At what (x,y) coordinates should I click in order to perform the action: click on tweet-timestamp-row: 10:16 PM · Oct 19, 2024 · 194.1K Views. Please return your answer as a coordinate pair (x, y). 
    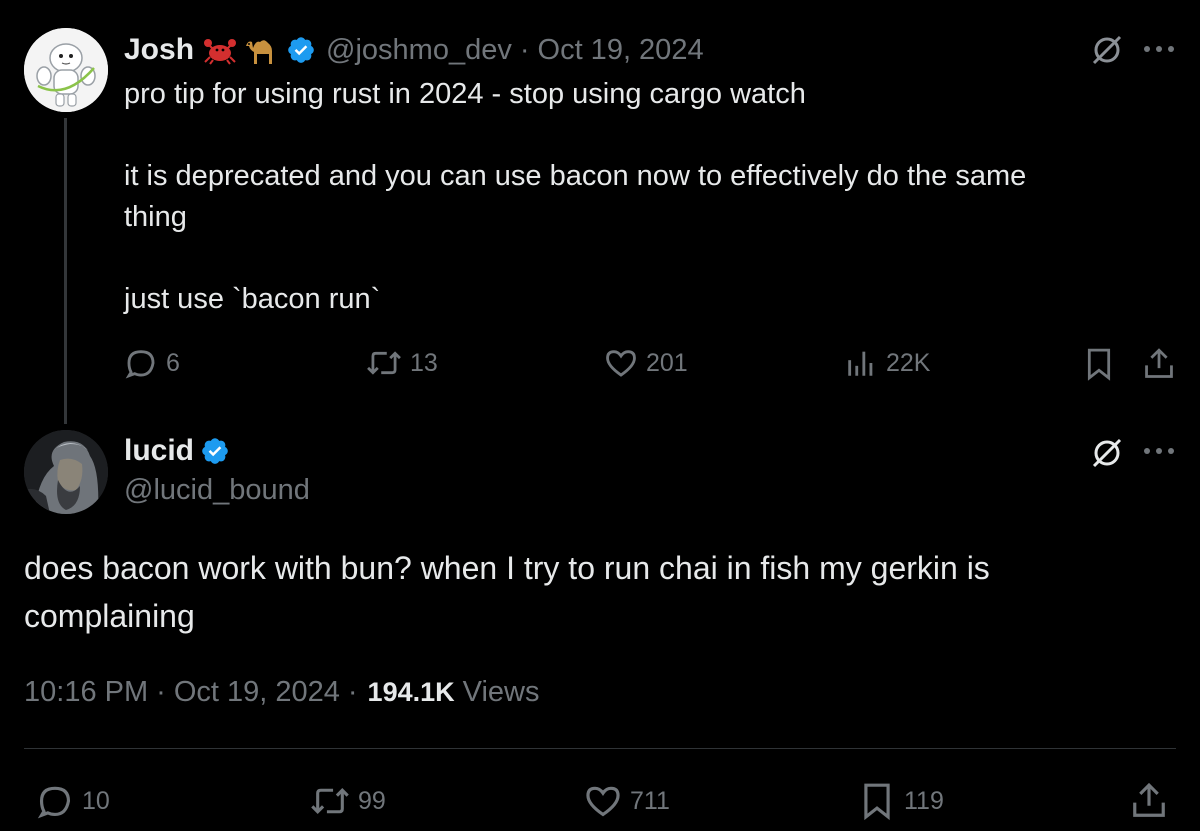
    Looking at the image, I should click on (281, 692).